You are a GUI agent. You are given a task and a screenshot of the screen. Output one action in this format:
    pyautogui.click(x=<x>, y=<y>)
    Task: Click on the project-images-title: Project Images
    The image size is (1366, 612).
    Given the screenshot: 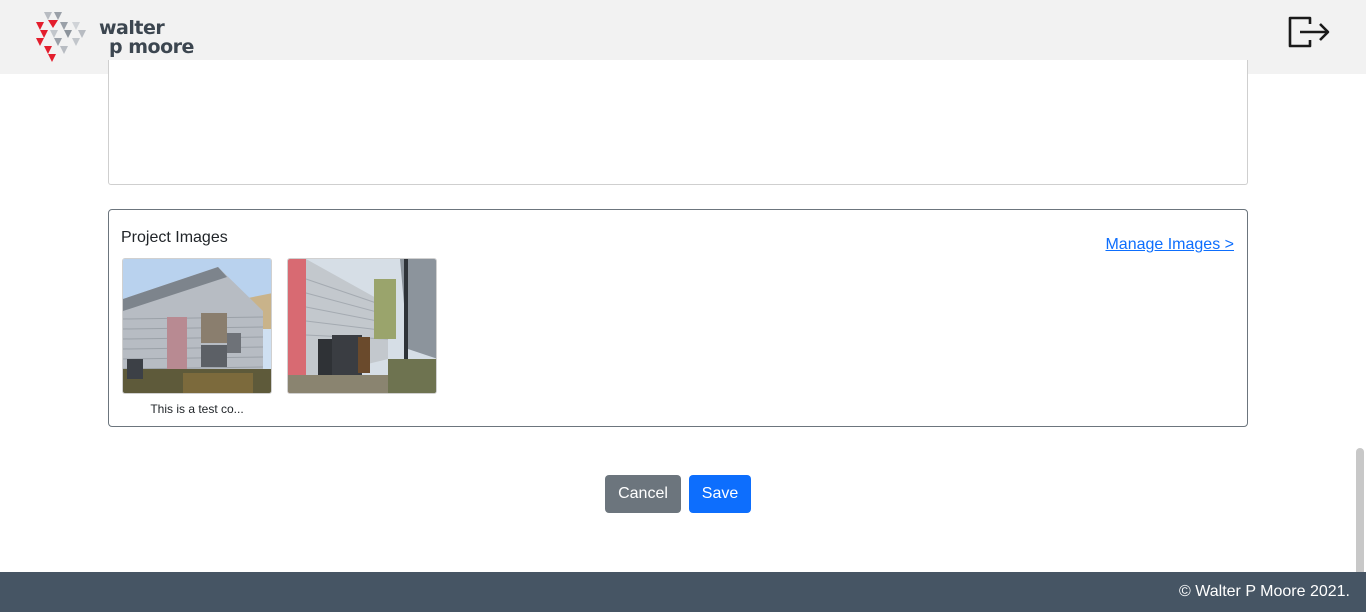 What is the action you would take?
    pyautogui.click(x=174, y=237)
    